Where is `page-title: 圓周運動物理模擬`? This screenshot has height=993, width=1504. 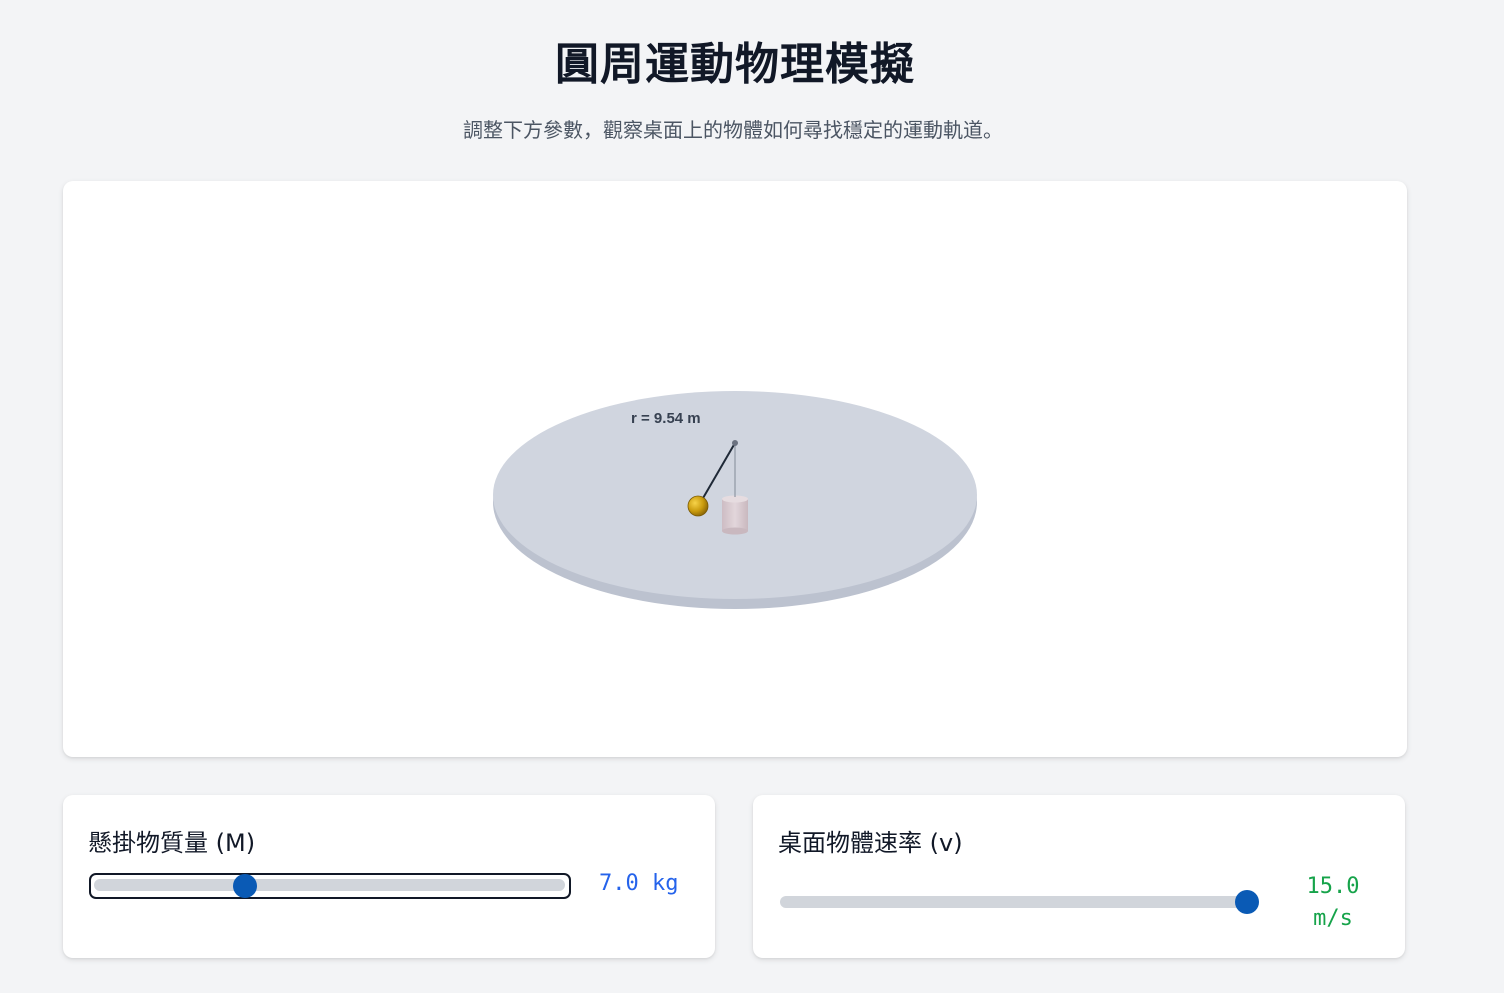
page-title: 圓周運動物理模擬 is located at coordinates (735, 64).